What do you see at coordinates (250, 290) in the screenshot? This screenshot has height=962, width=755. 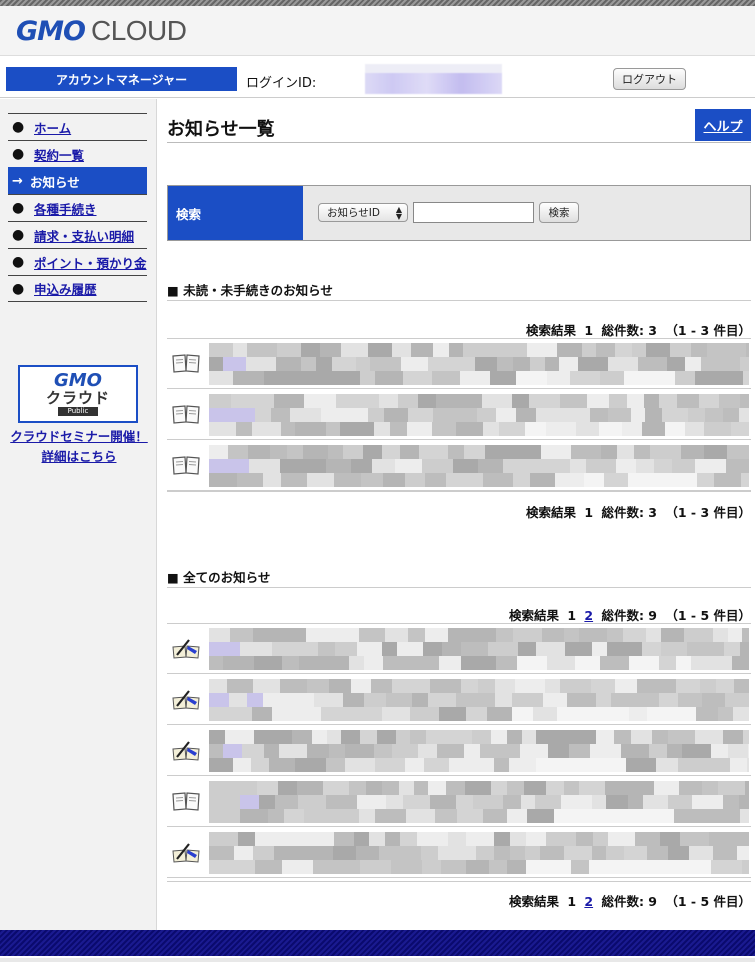 I see `unread-notices-heading: ■ 未読・未手続きのお知らせ` at bounding box center [250, 290].